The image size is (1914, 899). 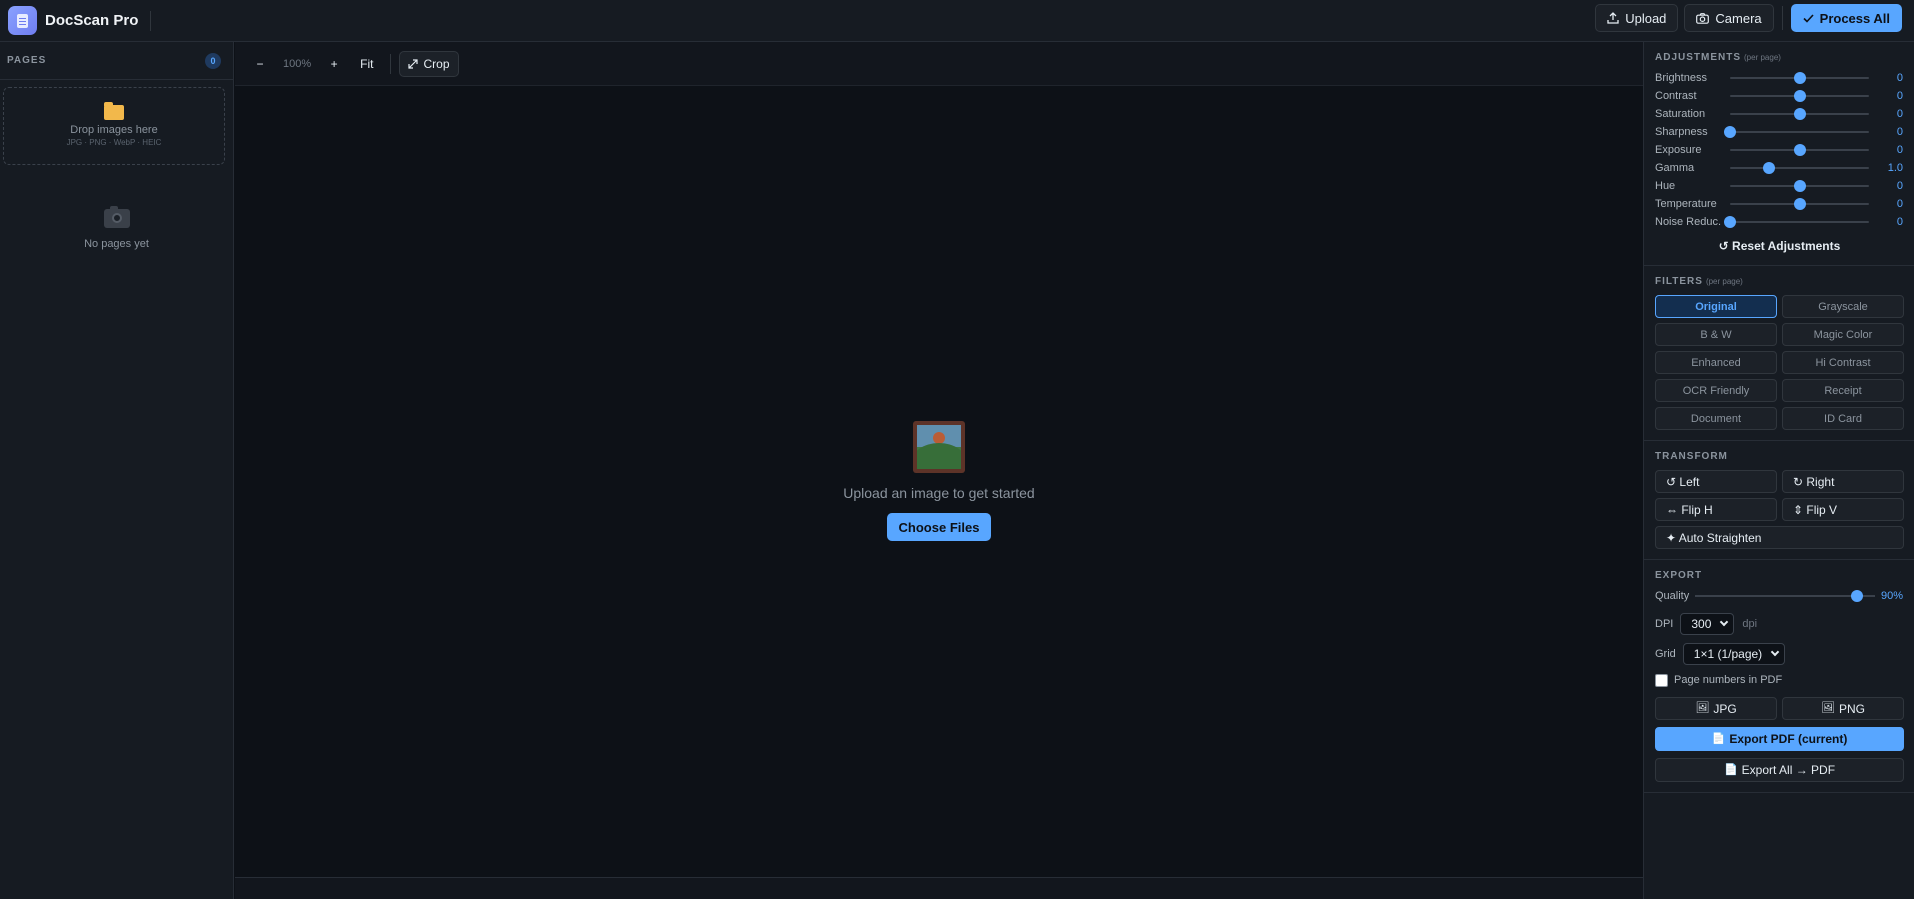 What do you see at coordinates (1716, 362) in the screenshot?
I see `filter-enhanced-button: Enhanced` at bounding box center [1716, 362].